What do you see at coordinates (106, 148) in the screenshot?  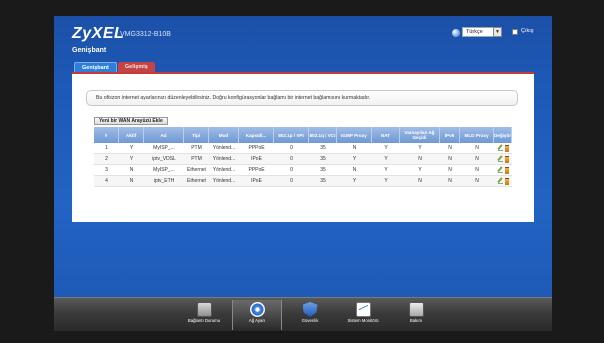 I see `table-cell: 1` at bounding box center [106, 148].